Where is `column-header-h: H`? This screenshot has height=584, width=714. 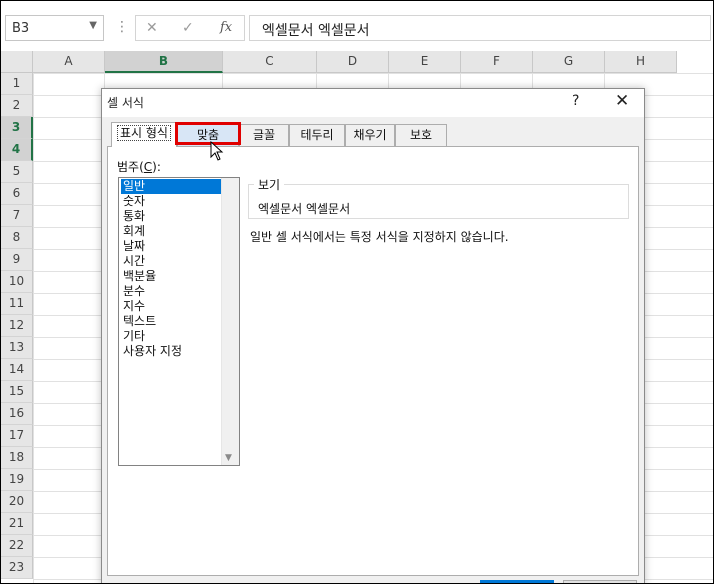 column-header-h: H is located at coordinates (641, 62).